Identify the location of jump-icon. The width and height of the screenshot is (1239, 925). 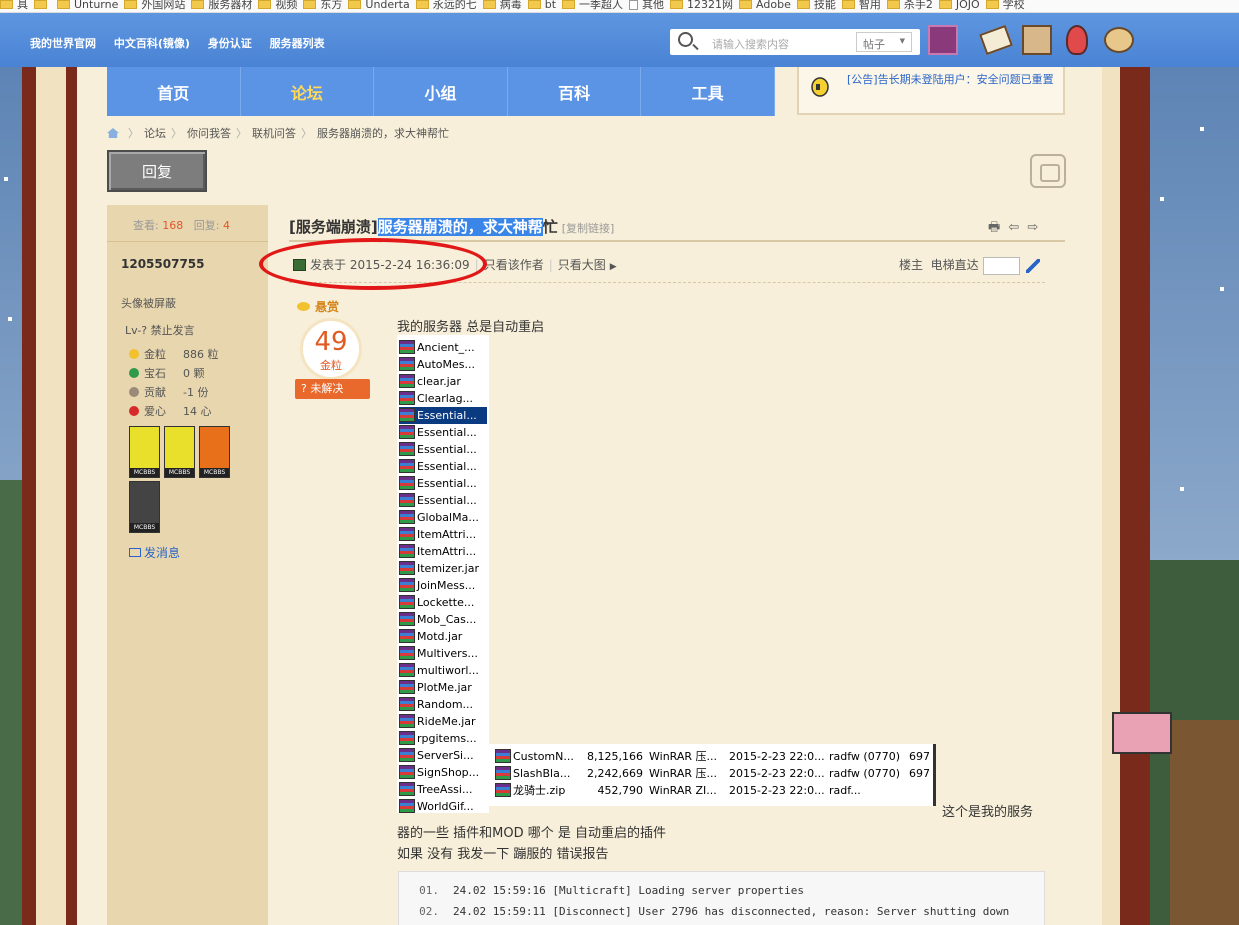
(1032, 265).